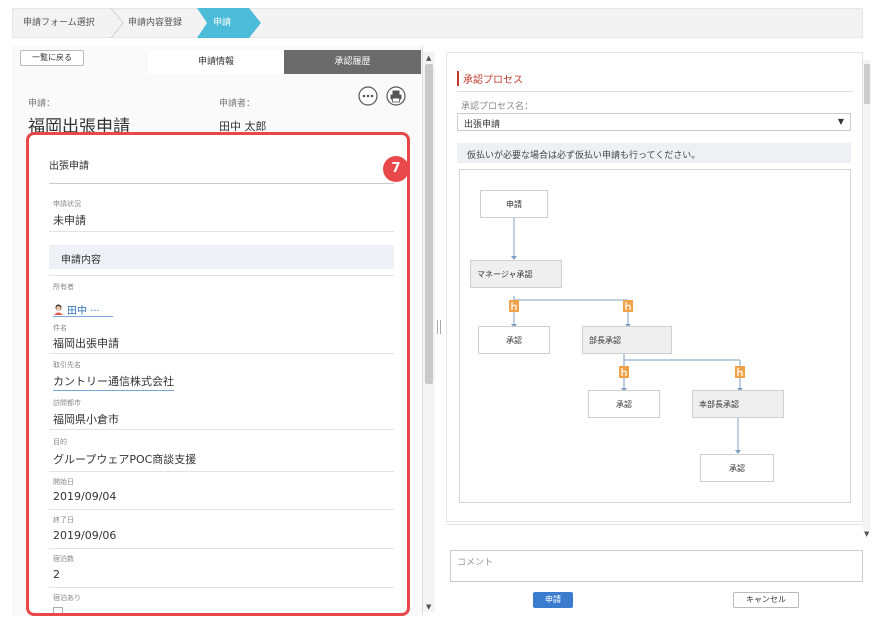  Describe the element at coordinates (766, 600) in the screenshot. I see `cancel-button: キャンセル` at that location.